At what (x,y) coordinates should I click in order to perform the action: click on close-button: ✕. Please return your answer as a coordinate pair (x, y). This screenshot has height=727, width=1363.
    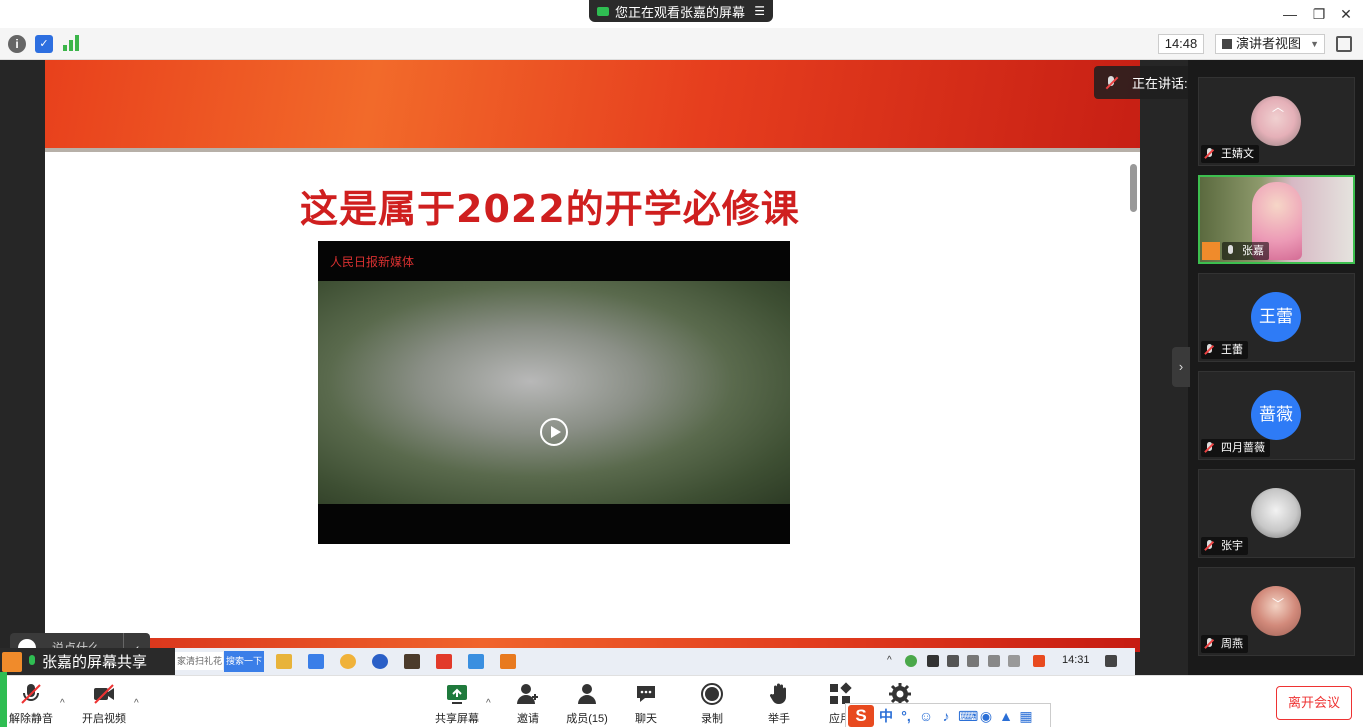
    Looking at the image, I should click on (1346, 14).